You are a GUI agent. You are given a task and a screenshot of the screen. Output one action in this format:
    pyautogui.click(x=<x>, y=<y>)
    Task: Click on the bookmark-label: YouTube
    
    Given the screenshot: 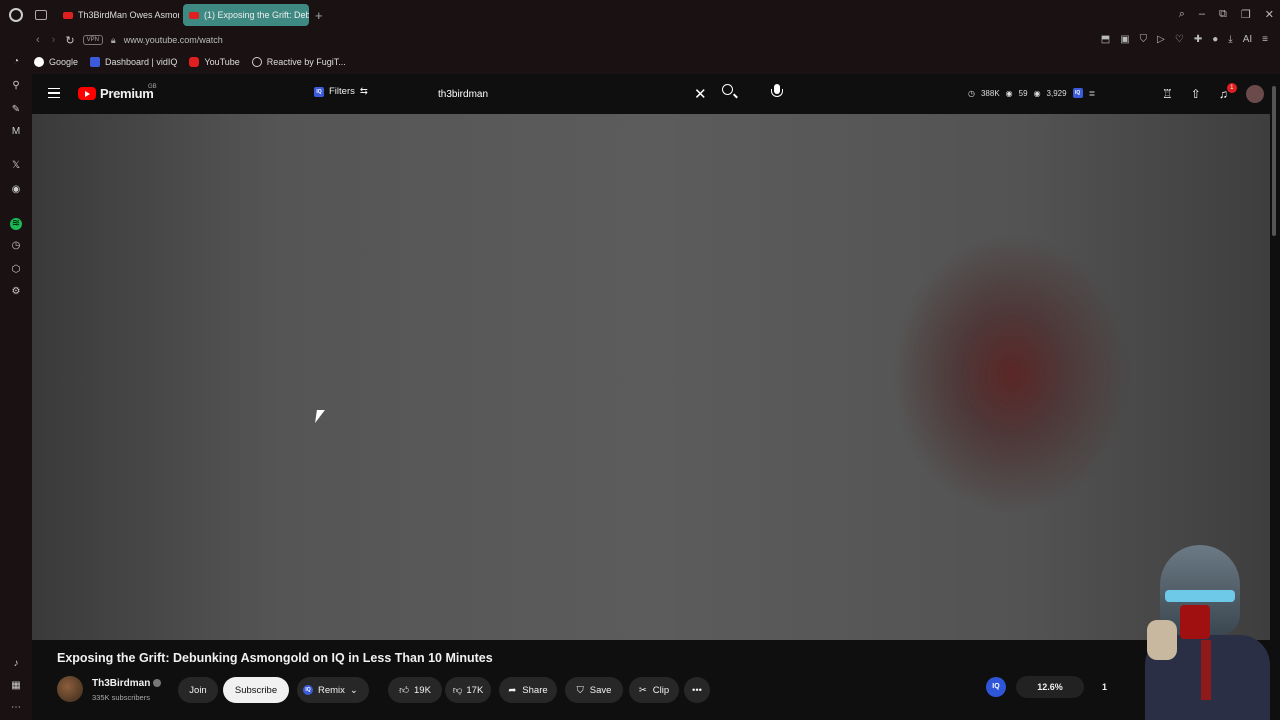 What is the action you would take?
    pyautogui.click(x=222, y=62)
    